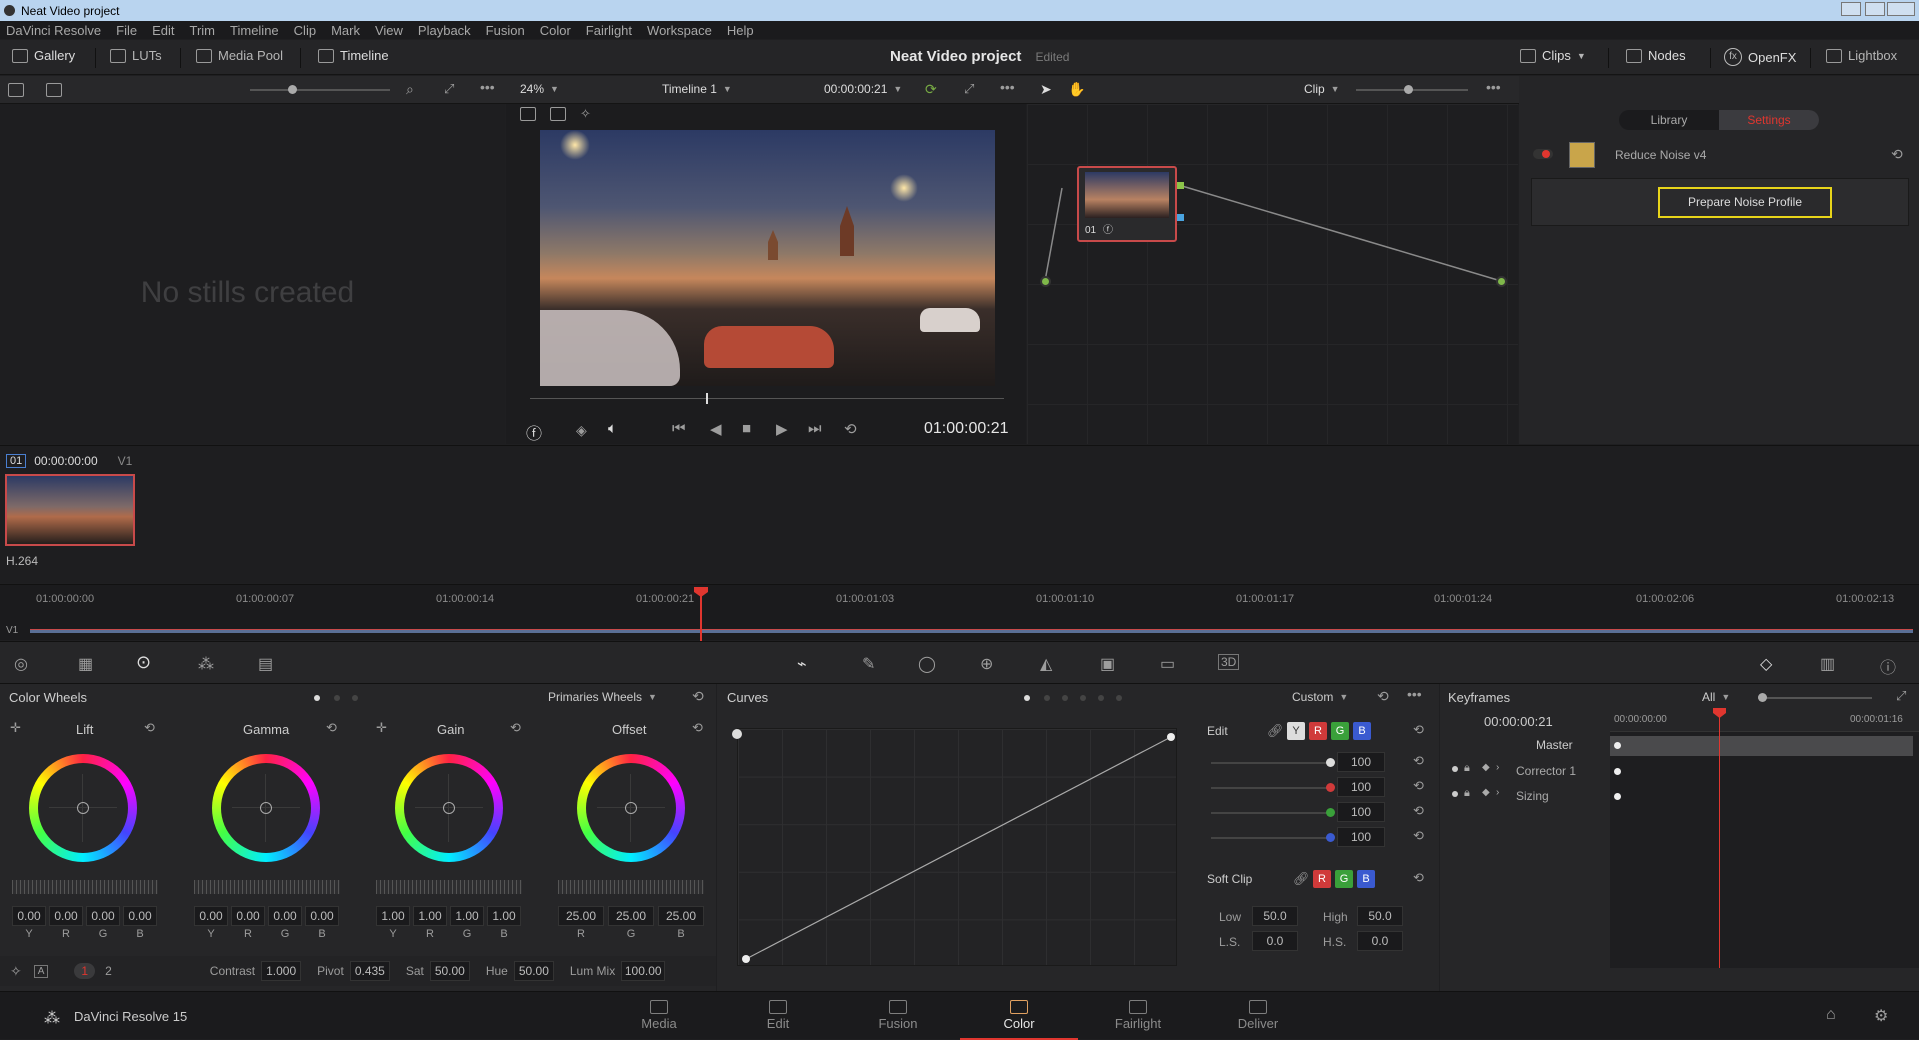  Describe the element at coordinates (248, 916) in the screenshot. I see `gamma-r-value: 0.00` at that location.